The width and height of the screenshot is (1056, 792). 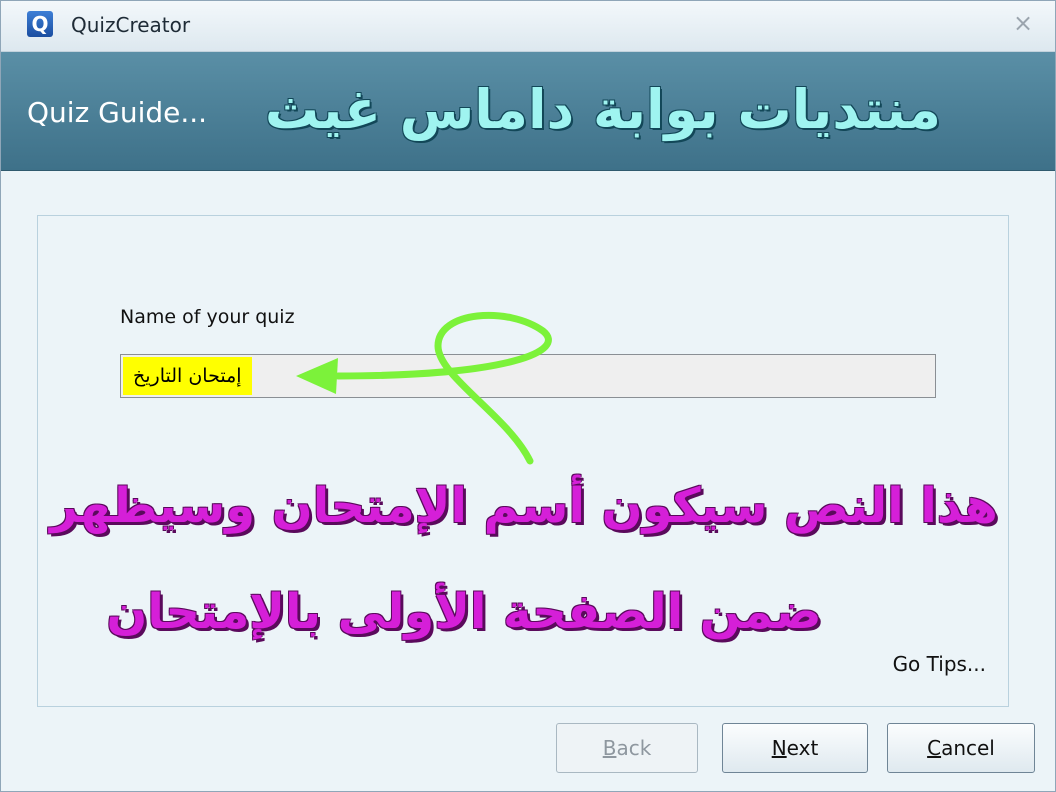 What do you see at coordinates (1023, 23) in the screenshot?
I see `close-button: ×` at bounding box center [1023, 23].